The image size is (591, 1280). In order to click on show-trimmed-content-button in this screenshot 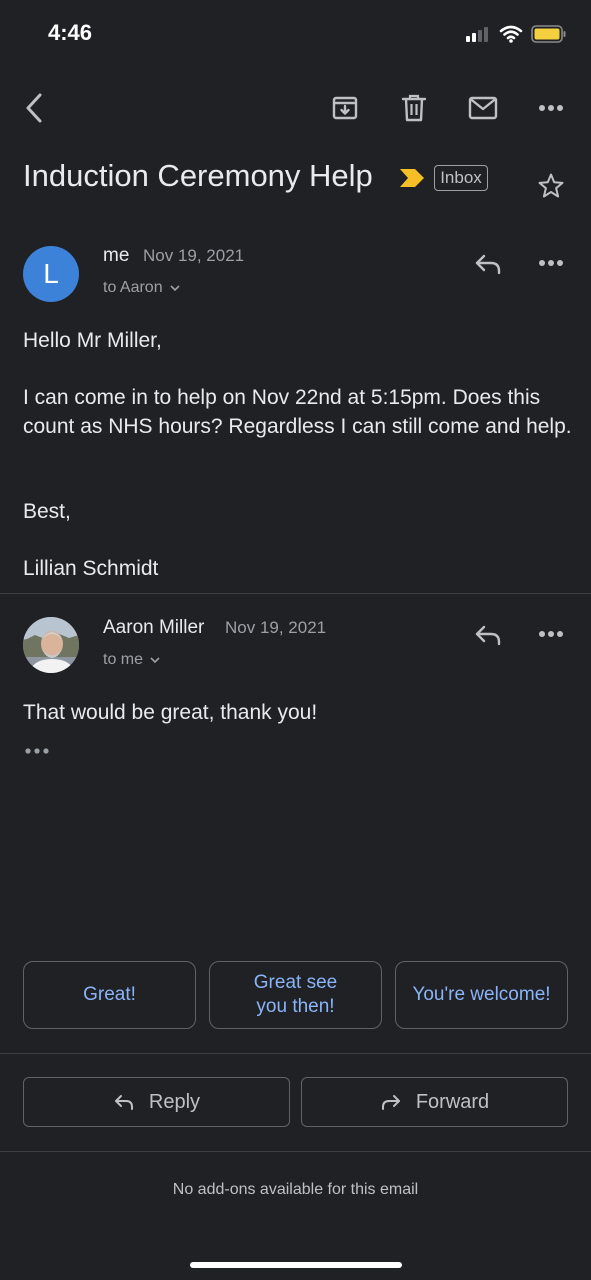, I will do `click(37, 751)`.